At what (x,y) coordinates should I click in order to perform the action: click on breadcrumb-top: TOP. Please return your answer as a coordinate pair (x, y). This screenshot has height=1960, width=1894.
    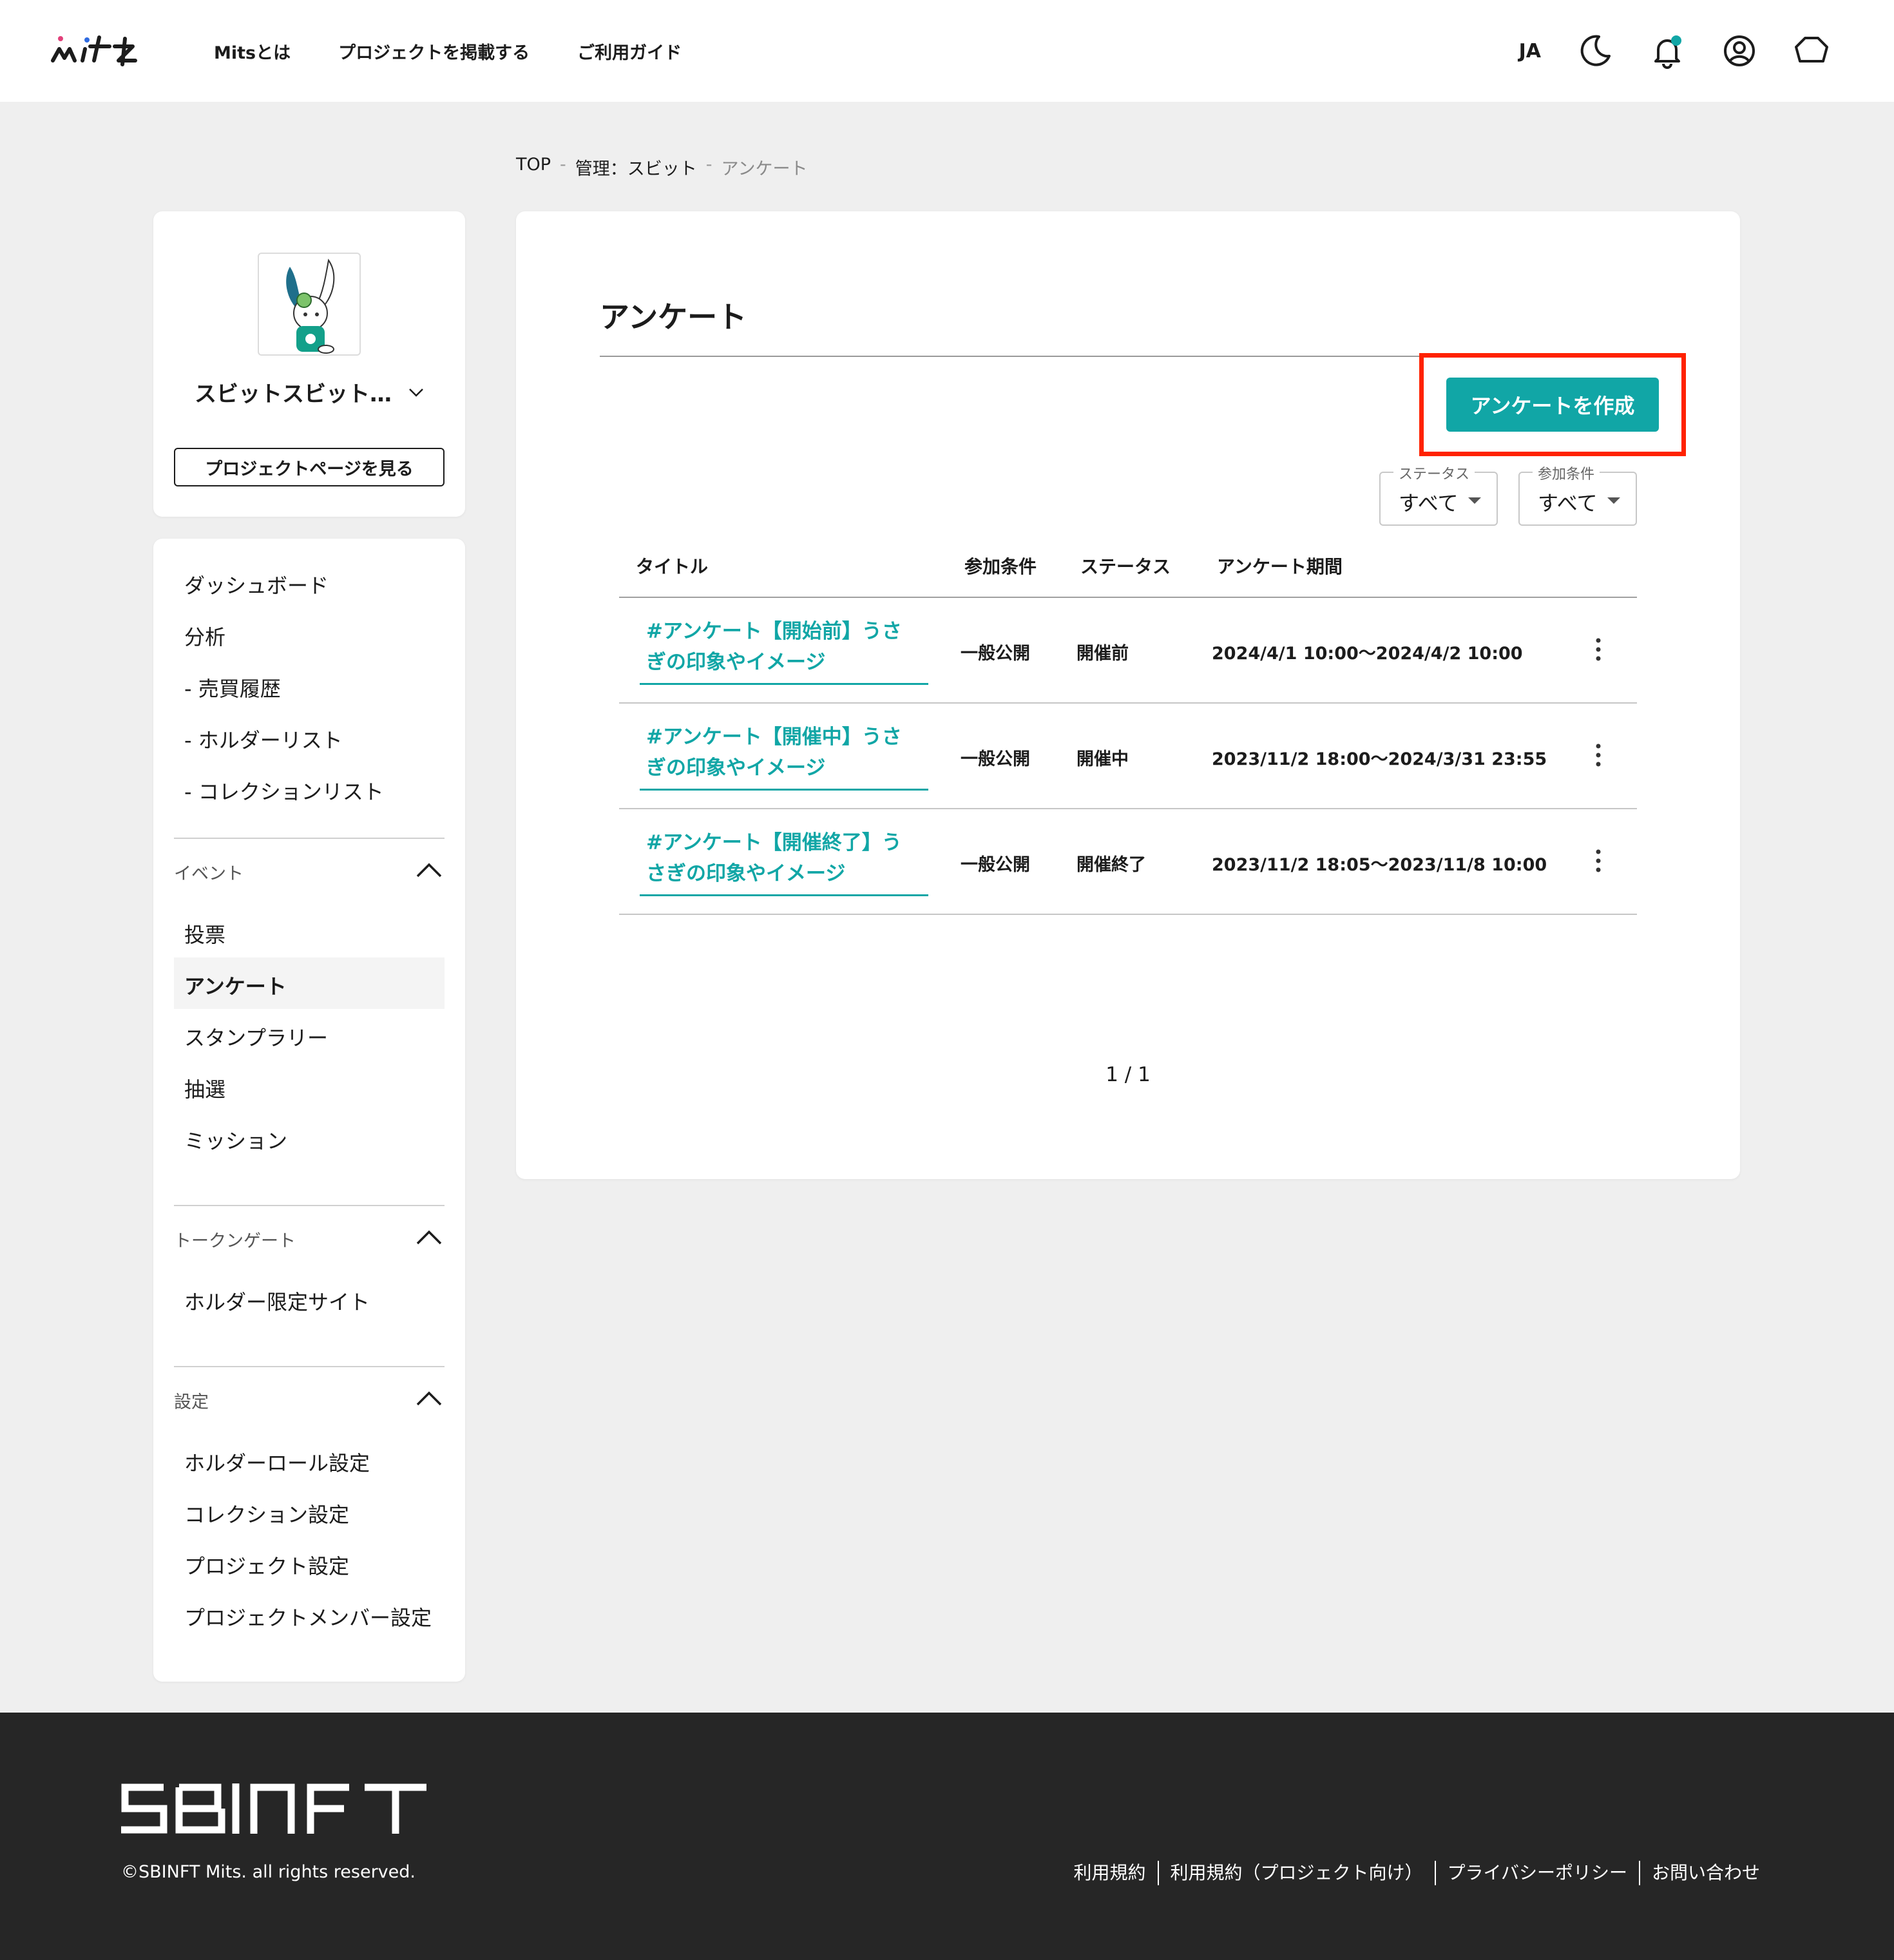
    Looking at the image, I should click on (533, 168).